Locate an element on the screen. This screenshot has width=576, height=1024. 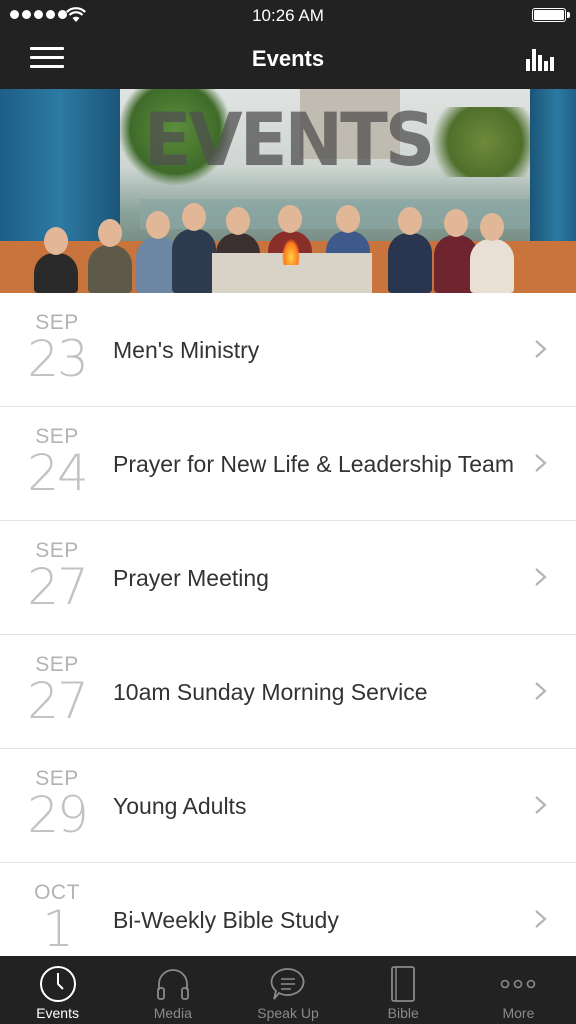
speech-bubble-icon is located at coordinates (287, 984).